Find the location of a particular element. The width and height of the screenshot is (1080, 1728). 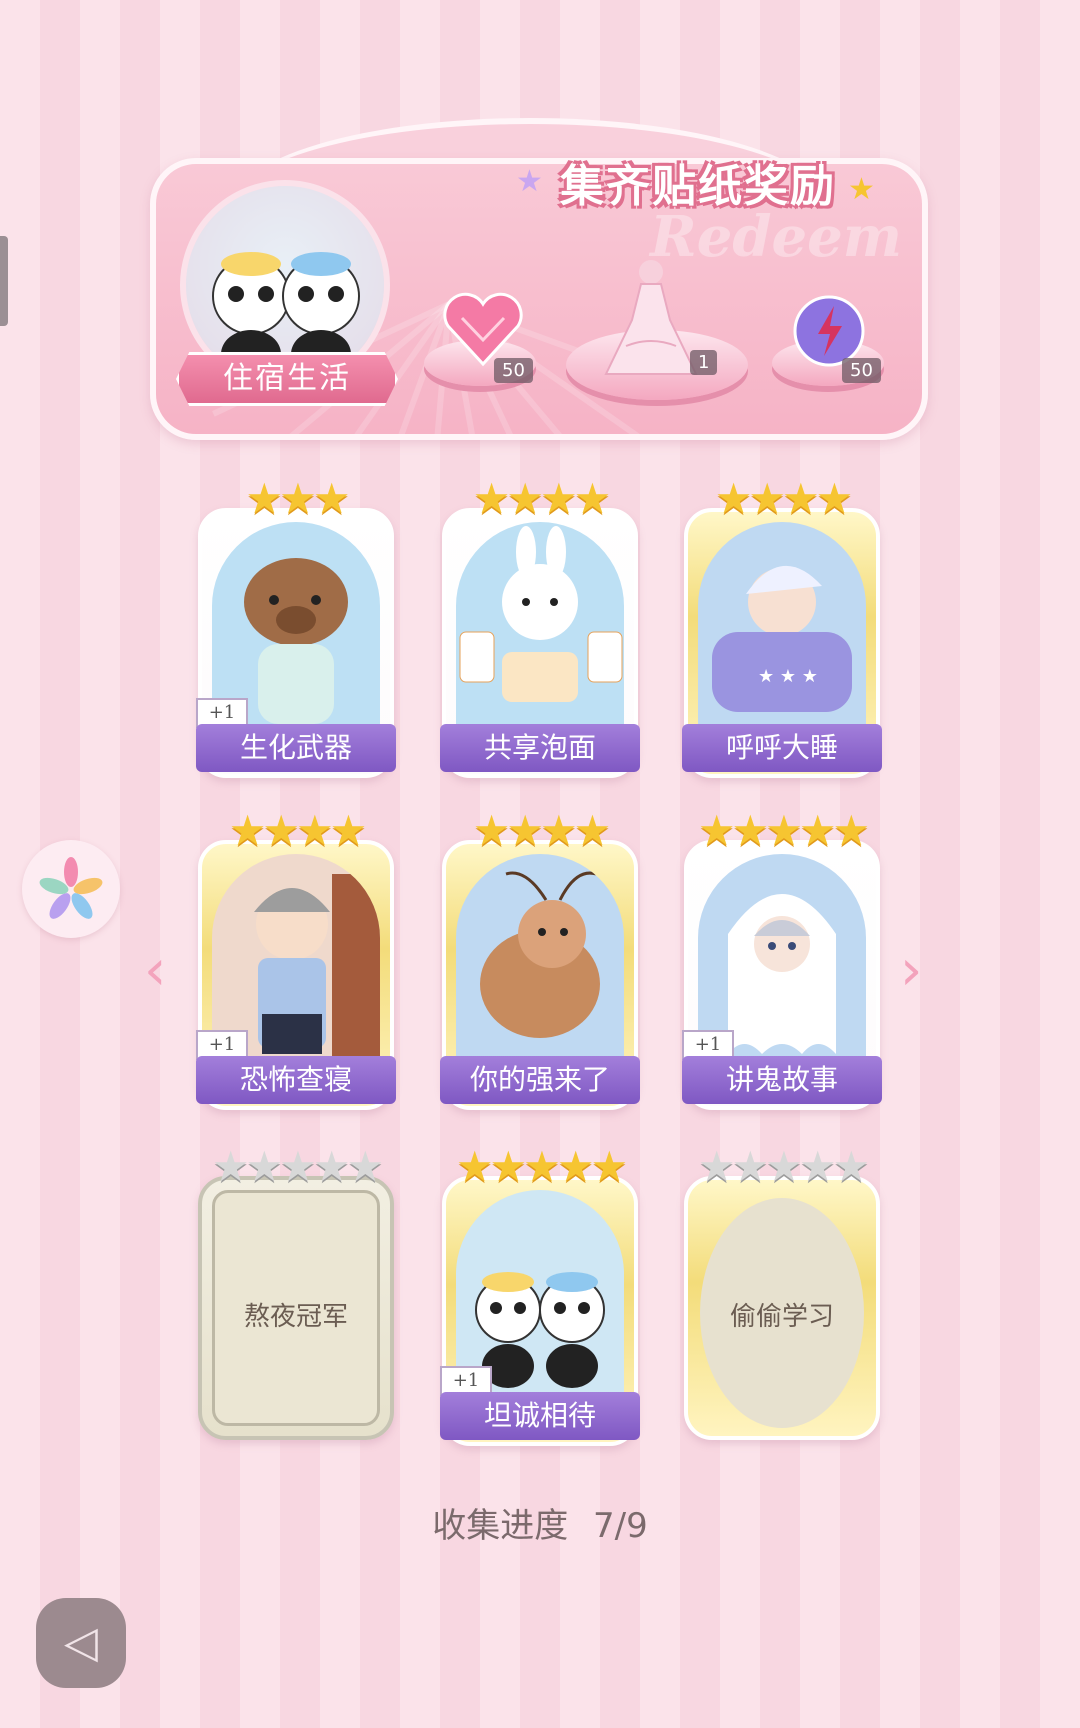

sticker-card: ★★★★ +1 恐怖查寝 is located at coordinates (296, 958).